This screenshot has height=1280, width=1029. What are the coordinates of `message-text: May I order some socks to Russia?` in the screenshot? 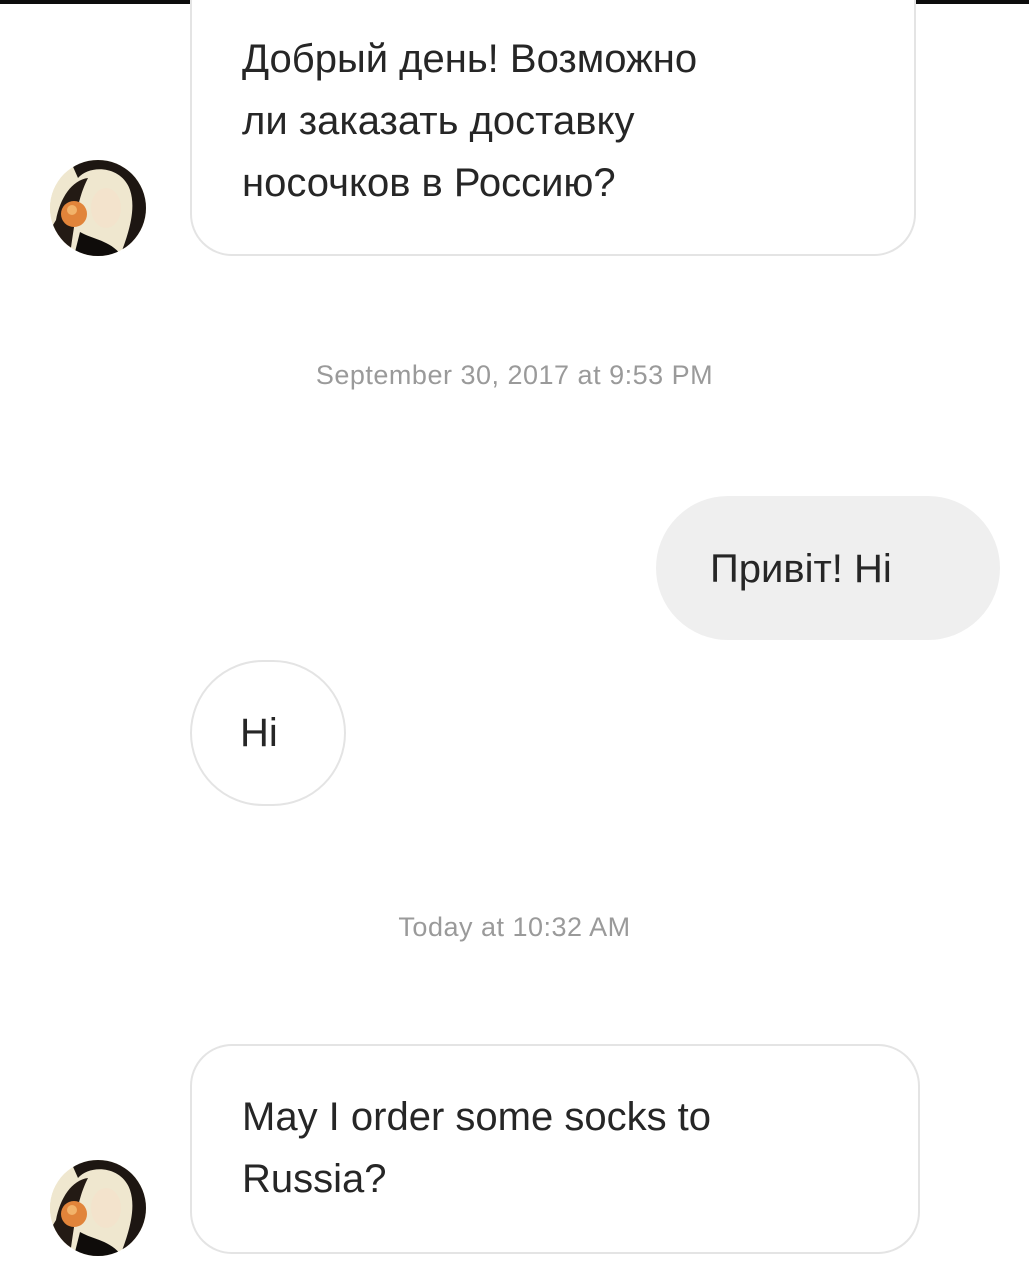 It's located at (477, 1148).